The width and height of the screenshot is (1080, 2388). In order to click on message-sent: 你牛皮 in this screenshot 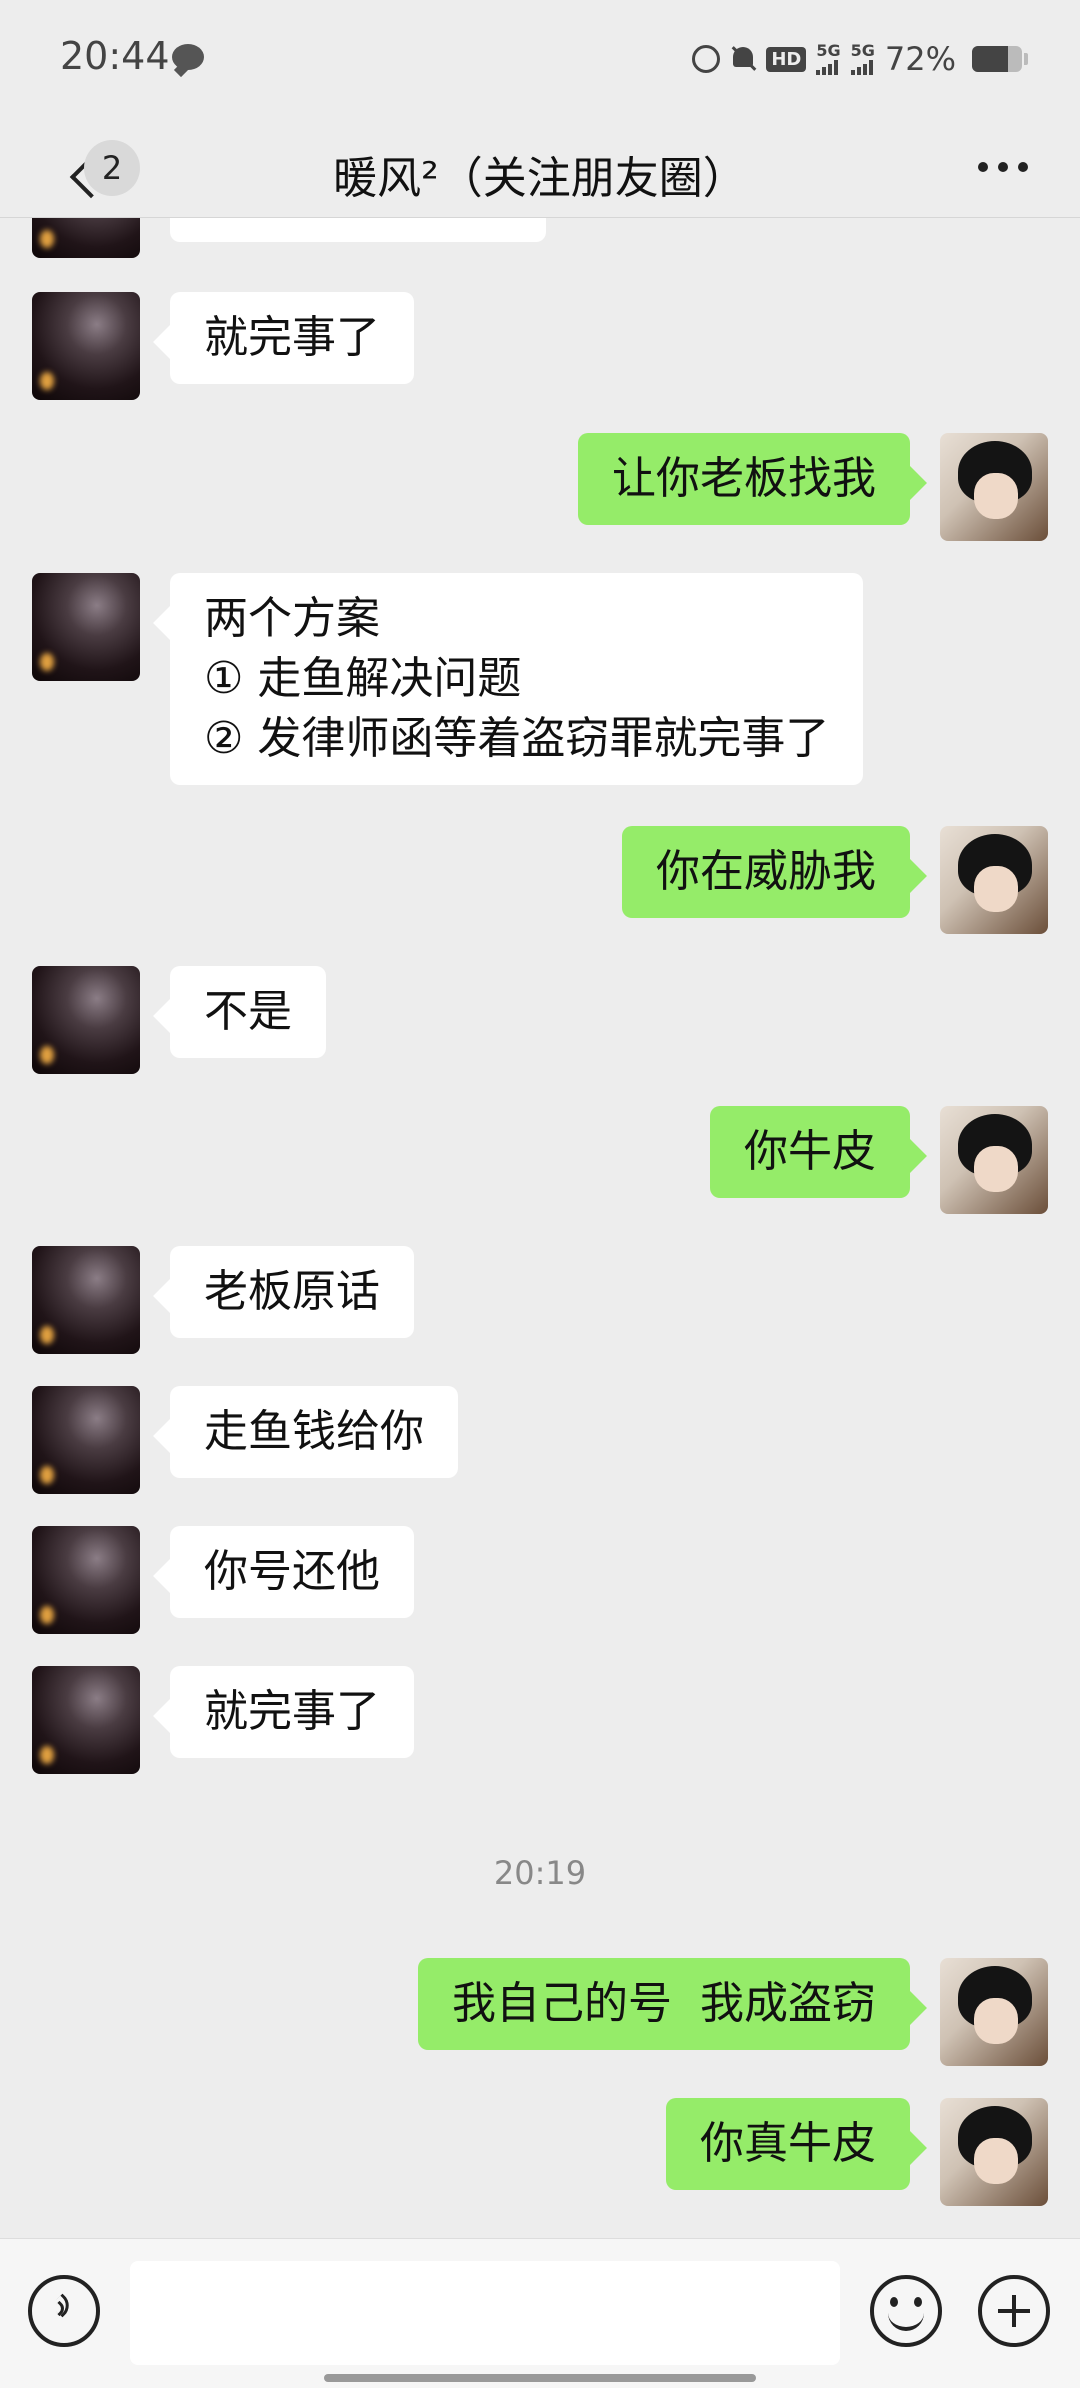, I will do `click(540, 1171)`.